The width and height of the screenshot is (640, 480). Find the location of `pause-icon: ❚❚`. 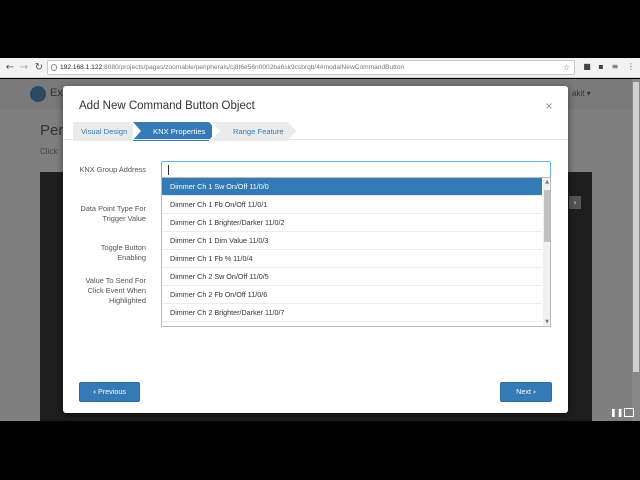

pause-icon: ❚❚ is located at coordinates (616, 412).